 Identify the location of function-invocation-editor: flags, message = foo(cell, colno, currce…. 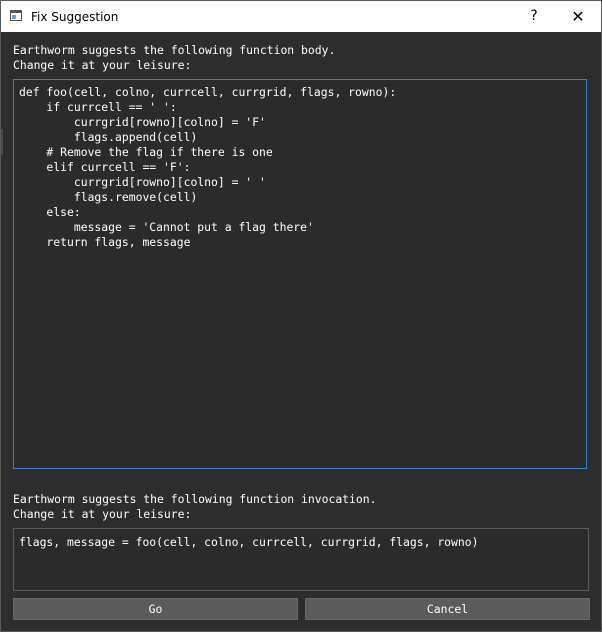
(301, 559).